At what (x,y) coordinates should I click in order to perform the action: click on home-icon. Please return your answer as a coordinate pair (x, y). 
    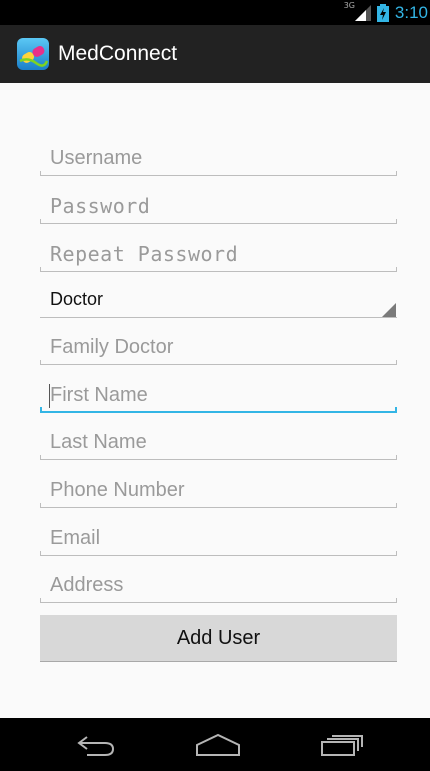
    Looking at the image, I should click on (218, 744).